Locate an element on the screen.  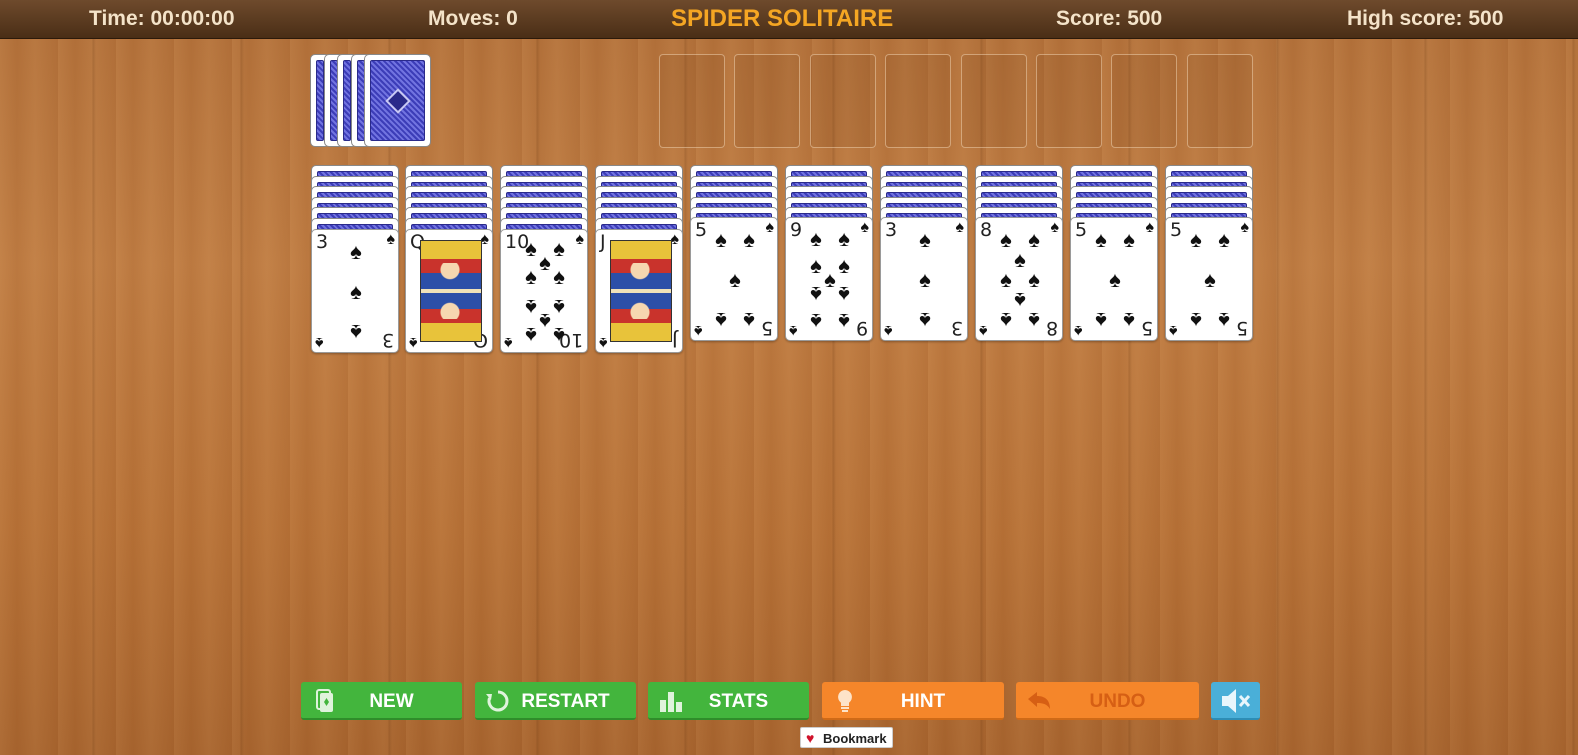
stock-top-card is located at coordinates (397, 100).